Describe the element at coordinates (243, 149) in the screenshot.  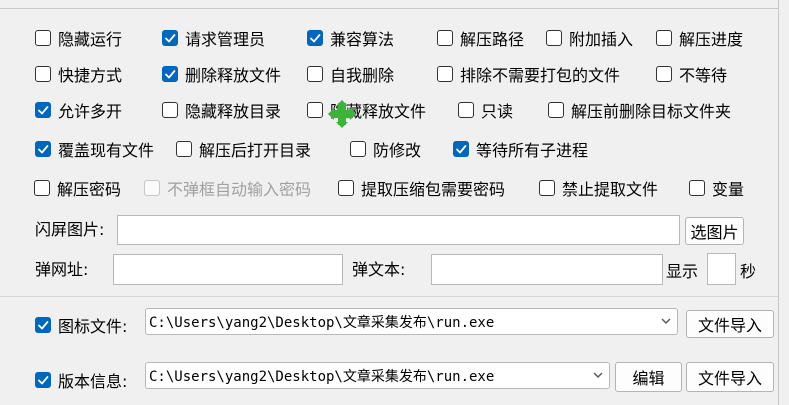
I see `checkbox-open-dir-after: 解压后打开目录` at that location.